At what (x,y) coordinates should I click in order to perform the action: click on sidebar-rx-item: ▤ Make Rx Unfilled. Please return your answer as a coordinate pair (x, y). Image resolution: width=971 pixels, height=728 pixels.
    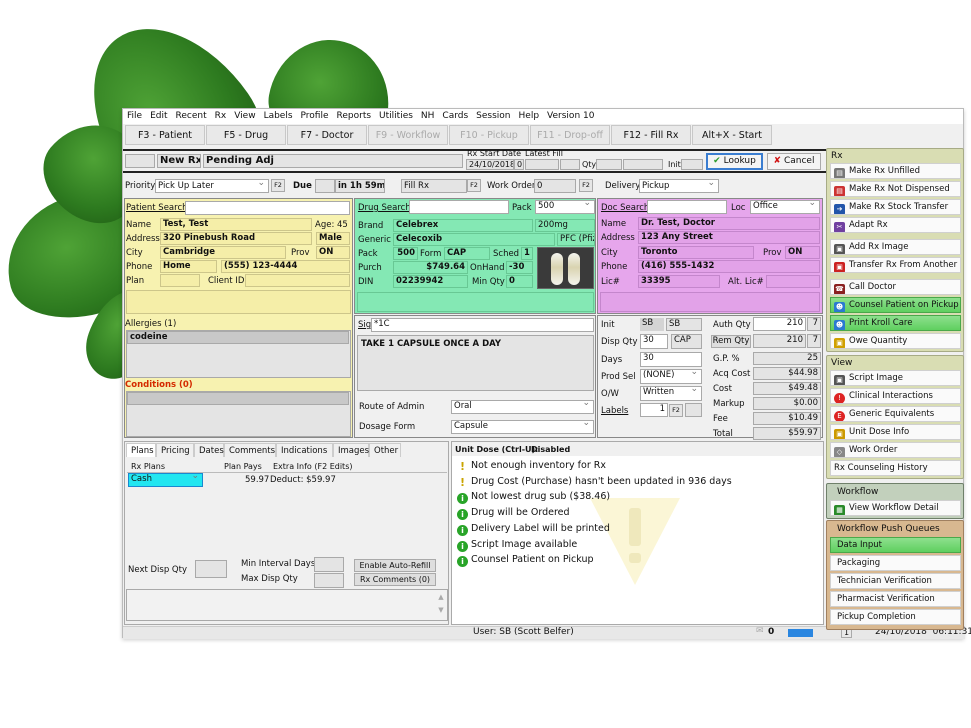
    Looking at the image, I should click on (895, 171).